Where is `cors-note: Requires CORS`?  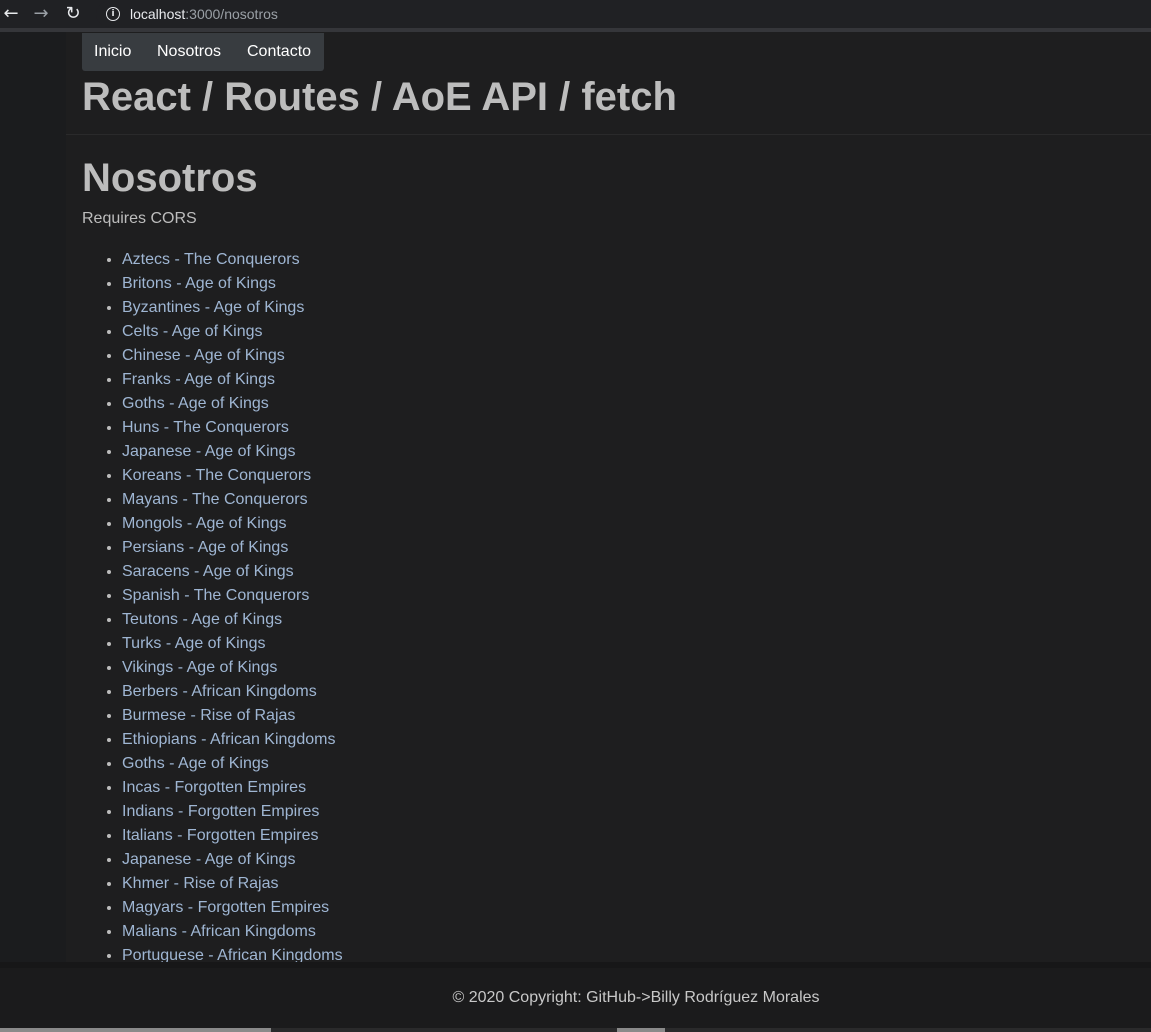
cors-note: Requires CORS is located at coordinates (139, 218).